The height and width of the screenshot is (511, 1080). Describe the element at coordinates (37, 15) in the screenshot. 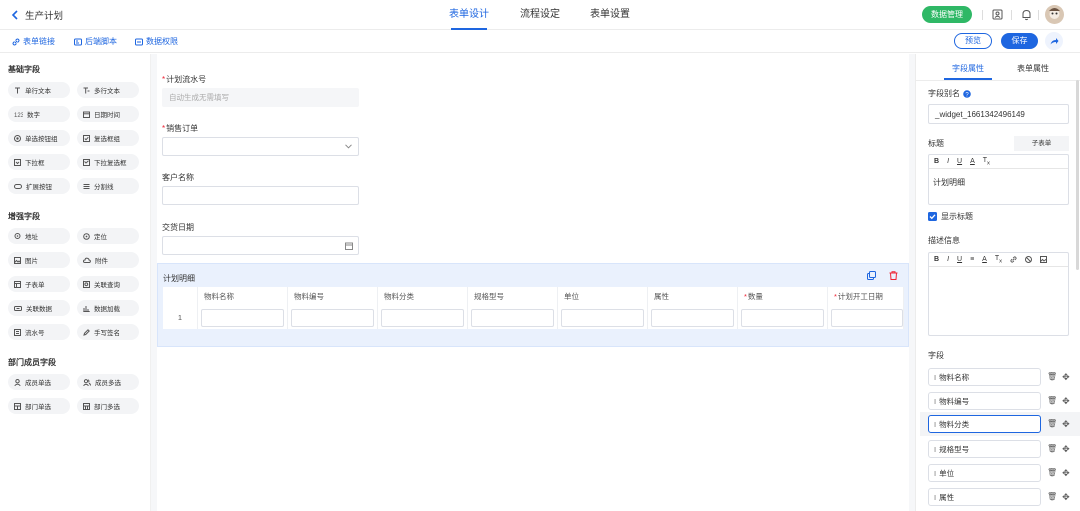

I see `back-button: 生产计划` at that location.